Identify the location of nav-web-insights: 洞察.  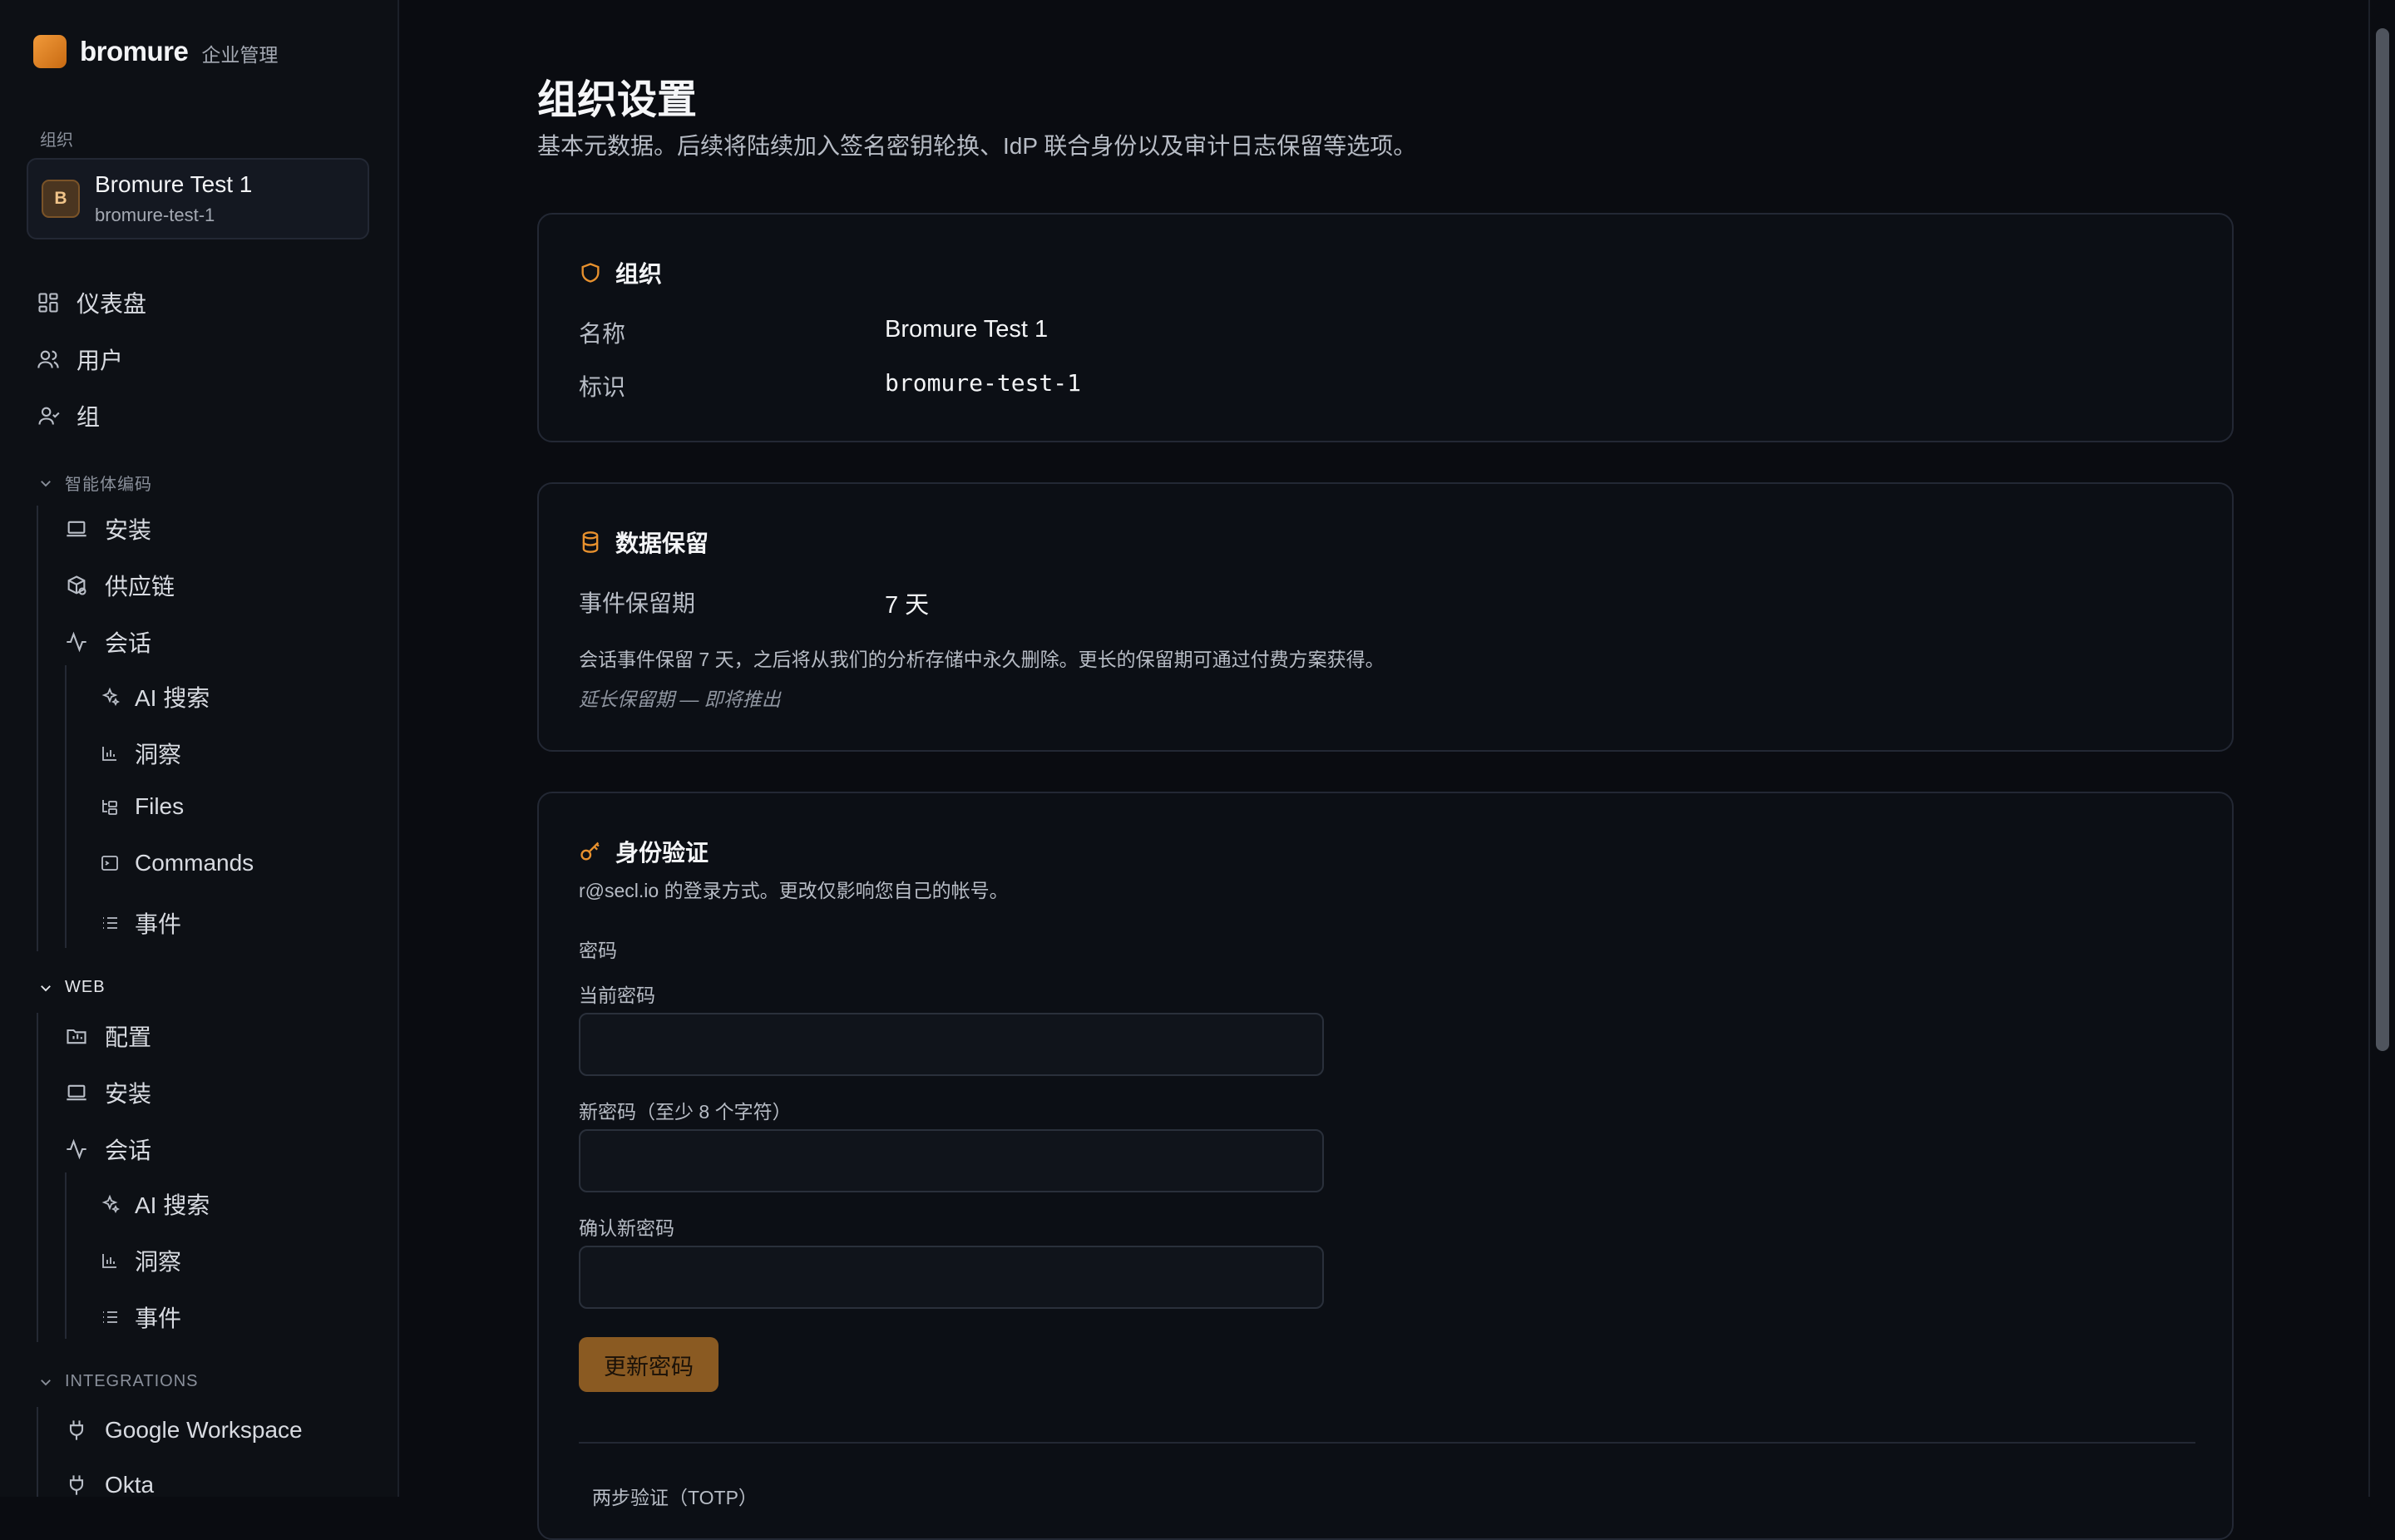
(140, 1261).